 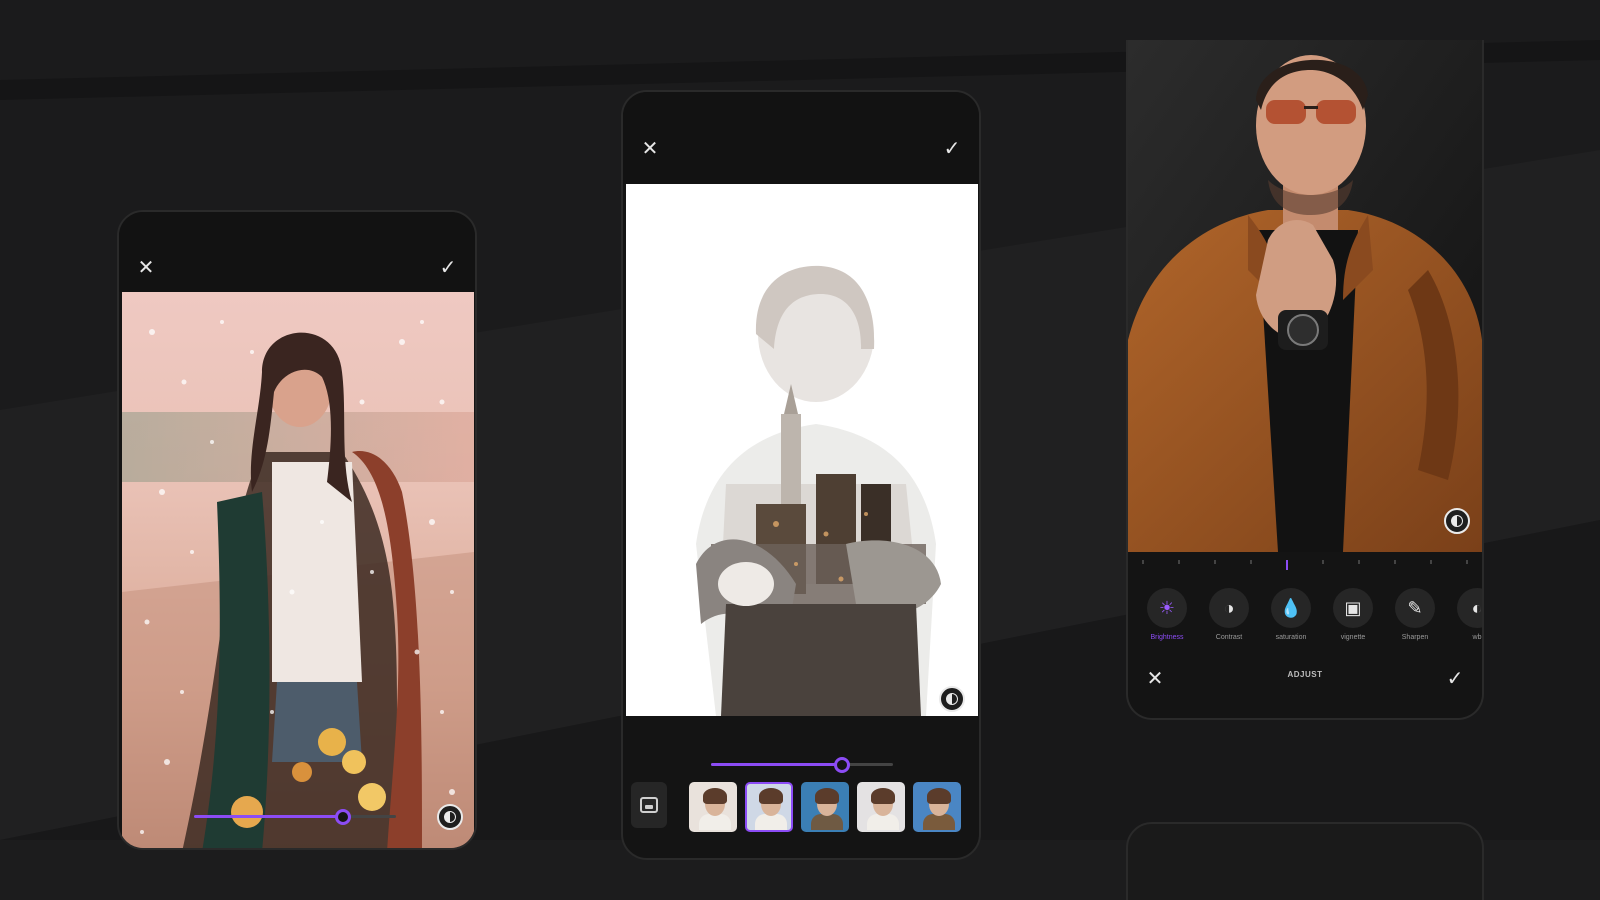 I want to click on thumbnail-selected, so click(x=769, y=813).